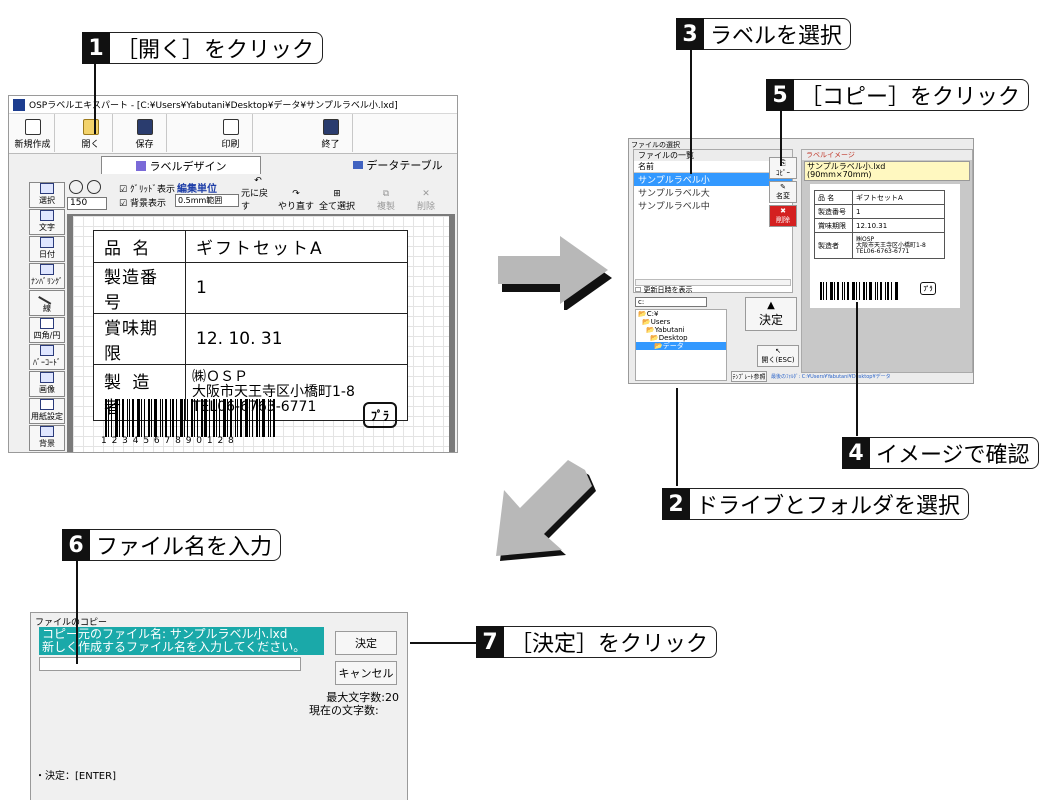 The image size is (1061, 800). I want to click on zoom-out-icon, so click(94, 187).